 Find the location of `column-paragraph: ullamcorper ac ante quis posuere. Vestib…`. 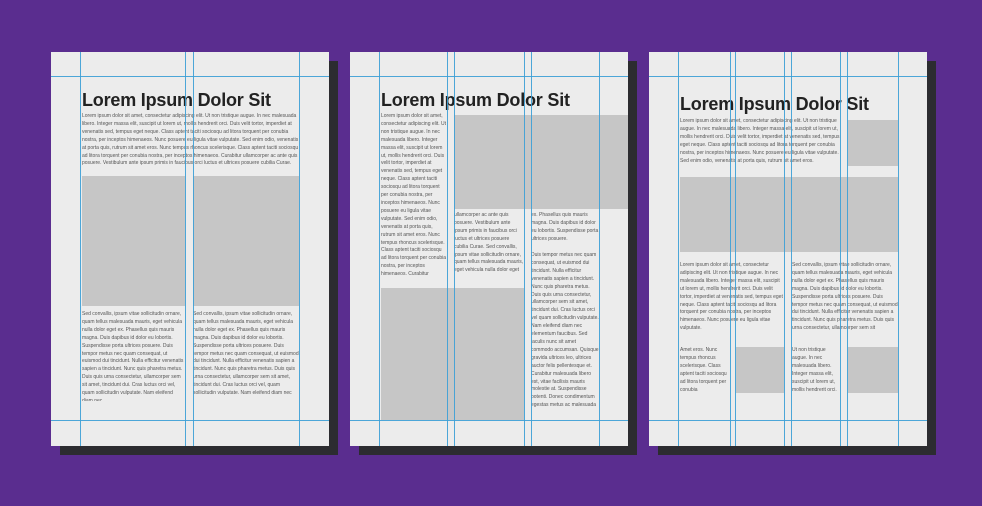

column-paragraph: ullamcorper ac ante quis posuere. Vestib… is located at coordinates (489, 243).